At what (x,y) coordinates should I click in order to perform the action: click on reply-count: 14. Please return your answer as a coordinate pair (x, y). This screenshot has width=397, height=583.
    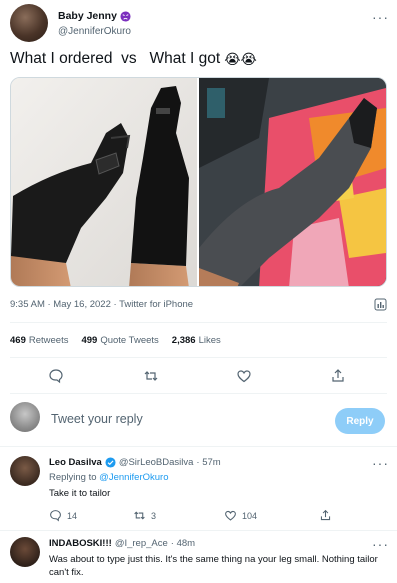
    Looking at the image, I should click on (72, 515).